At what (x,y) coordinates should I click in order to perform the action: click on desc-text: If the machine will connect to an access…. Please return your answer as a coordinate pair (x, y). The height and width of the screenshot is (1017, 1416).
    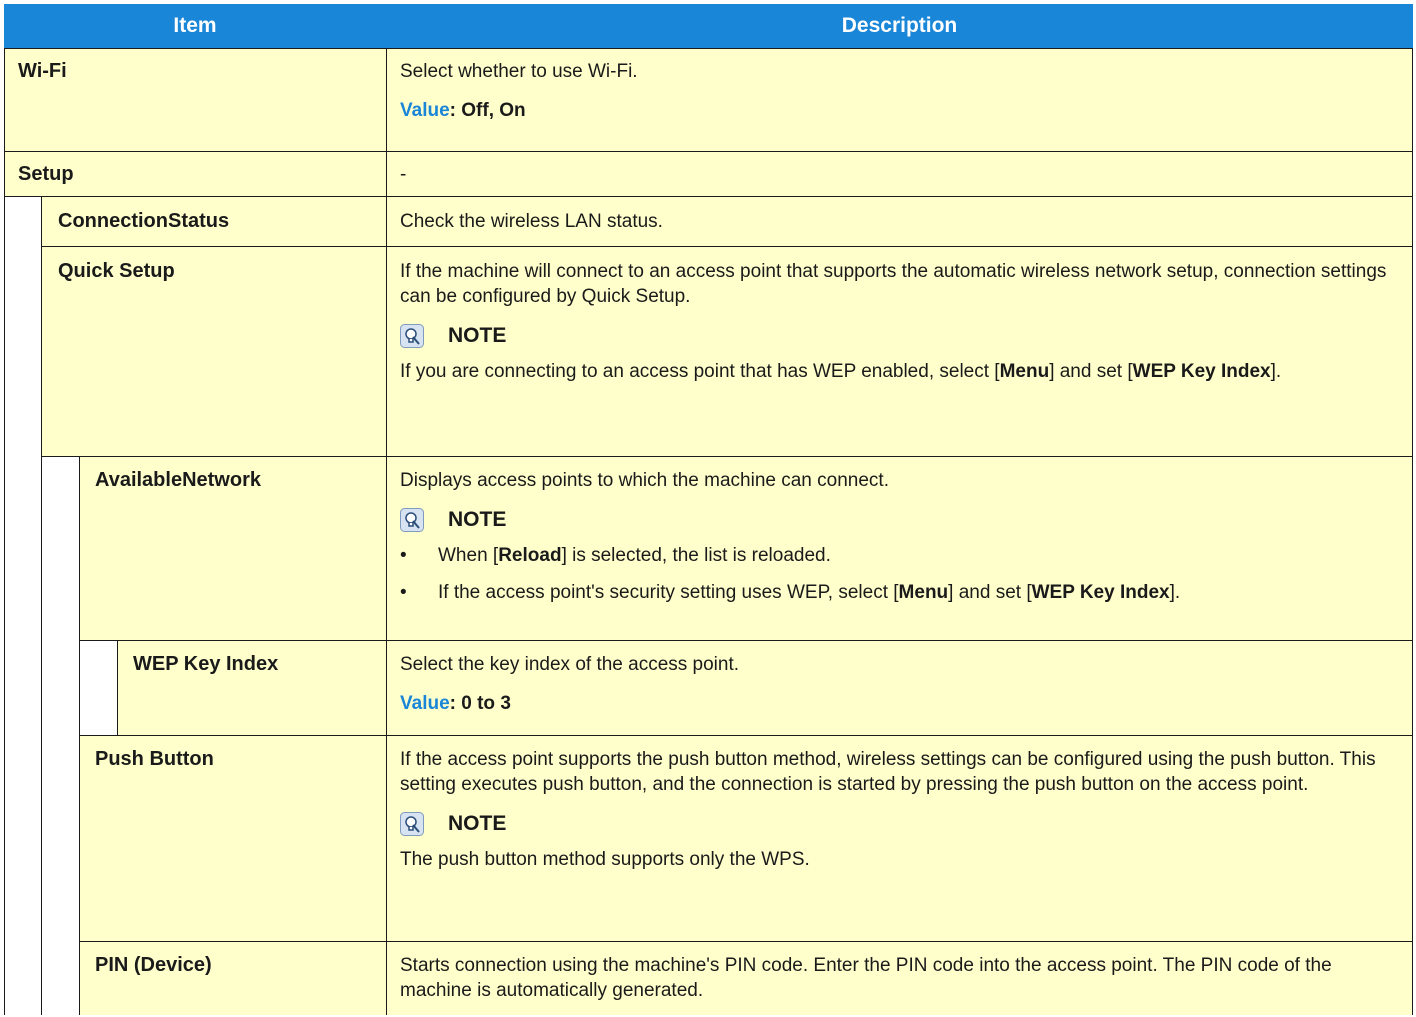
    Looking at the image, I should click on (893, 284).